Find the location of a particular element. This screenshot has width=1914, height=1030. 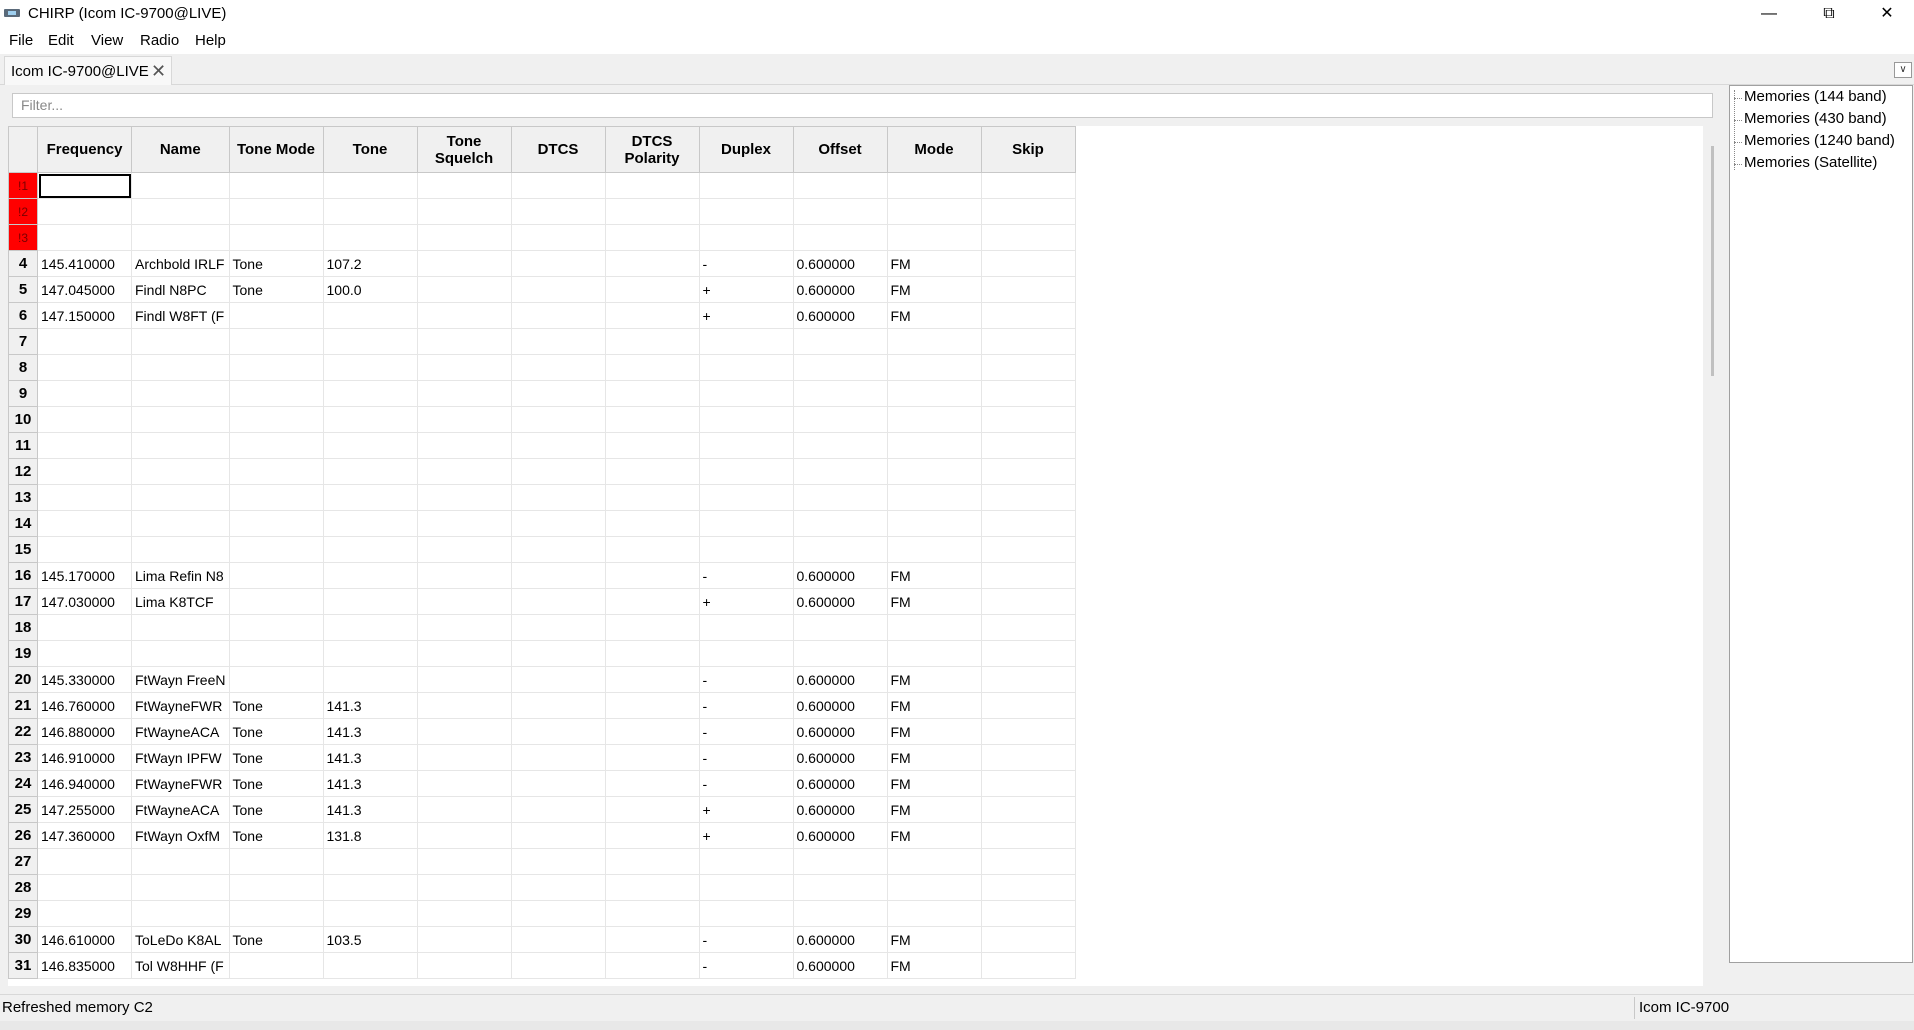

table-row: 6 147.150000 Findl W8FT (F +0.600000 FM is located at coordinates (542, 315).